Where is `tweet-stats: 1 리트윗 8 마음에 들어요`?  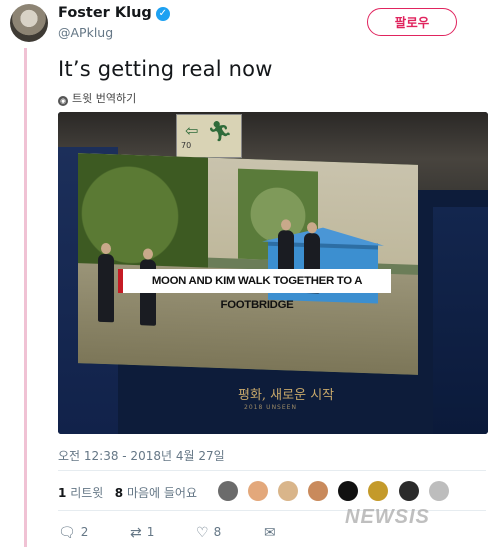 tweet-stats: 1 리트윗 8 마음에 들어요 is located at coordinates (127, 492).